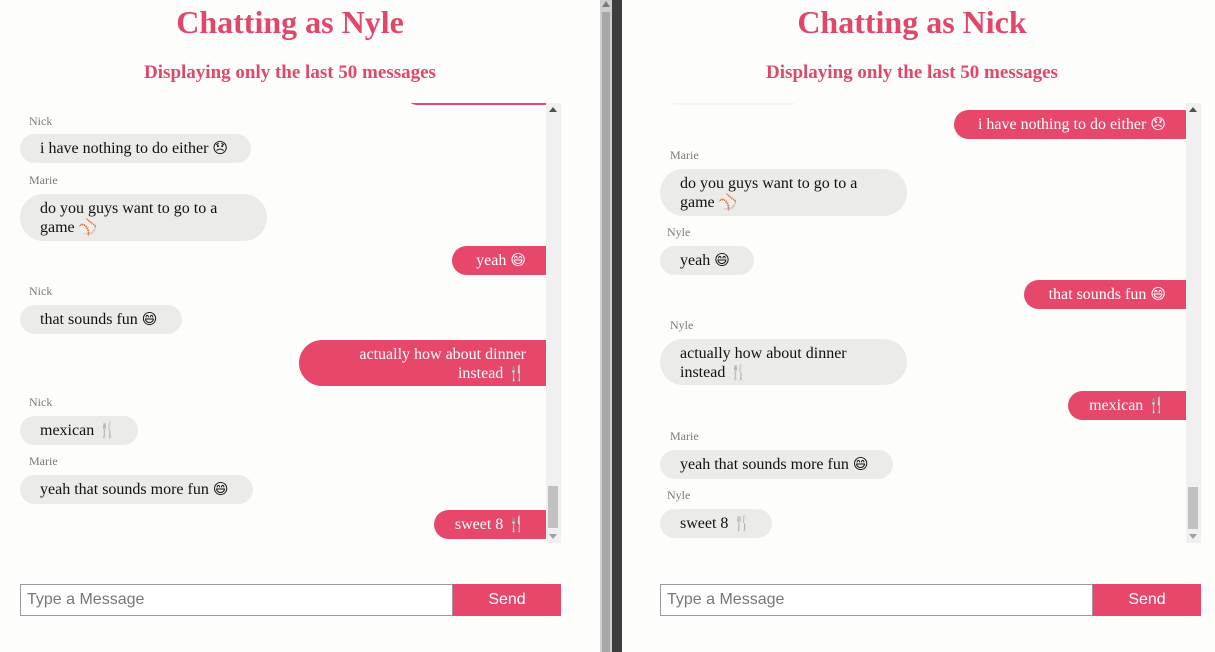 This screenshot has height=652, width=1215. I want to click on page-title: Chatting as Nick, so click(912, 22).